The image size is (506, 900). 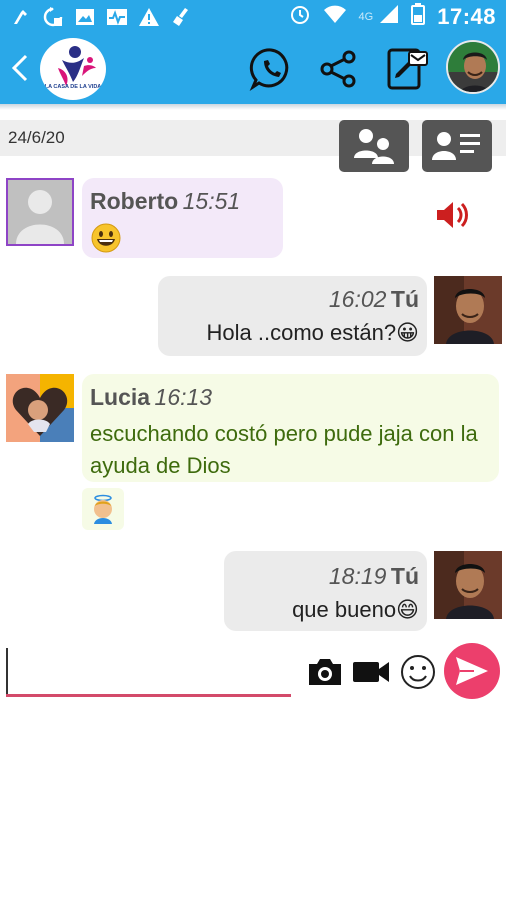 What do you see at coordinates (325, 591) in the screenshot?
I see `message-bubble-sent: 18:19 Tú que bueno😄` at bounding box center [325, 591].